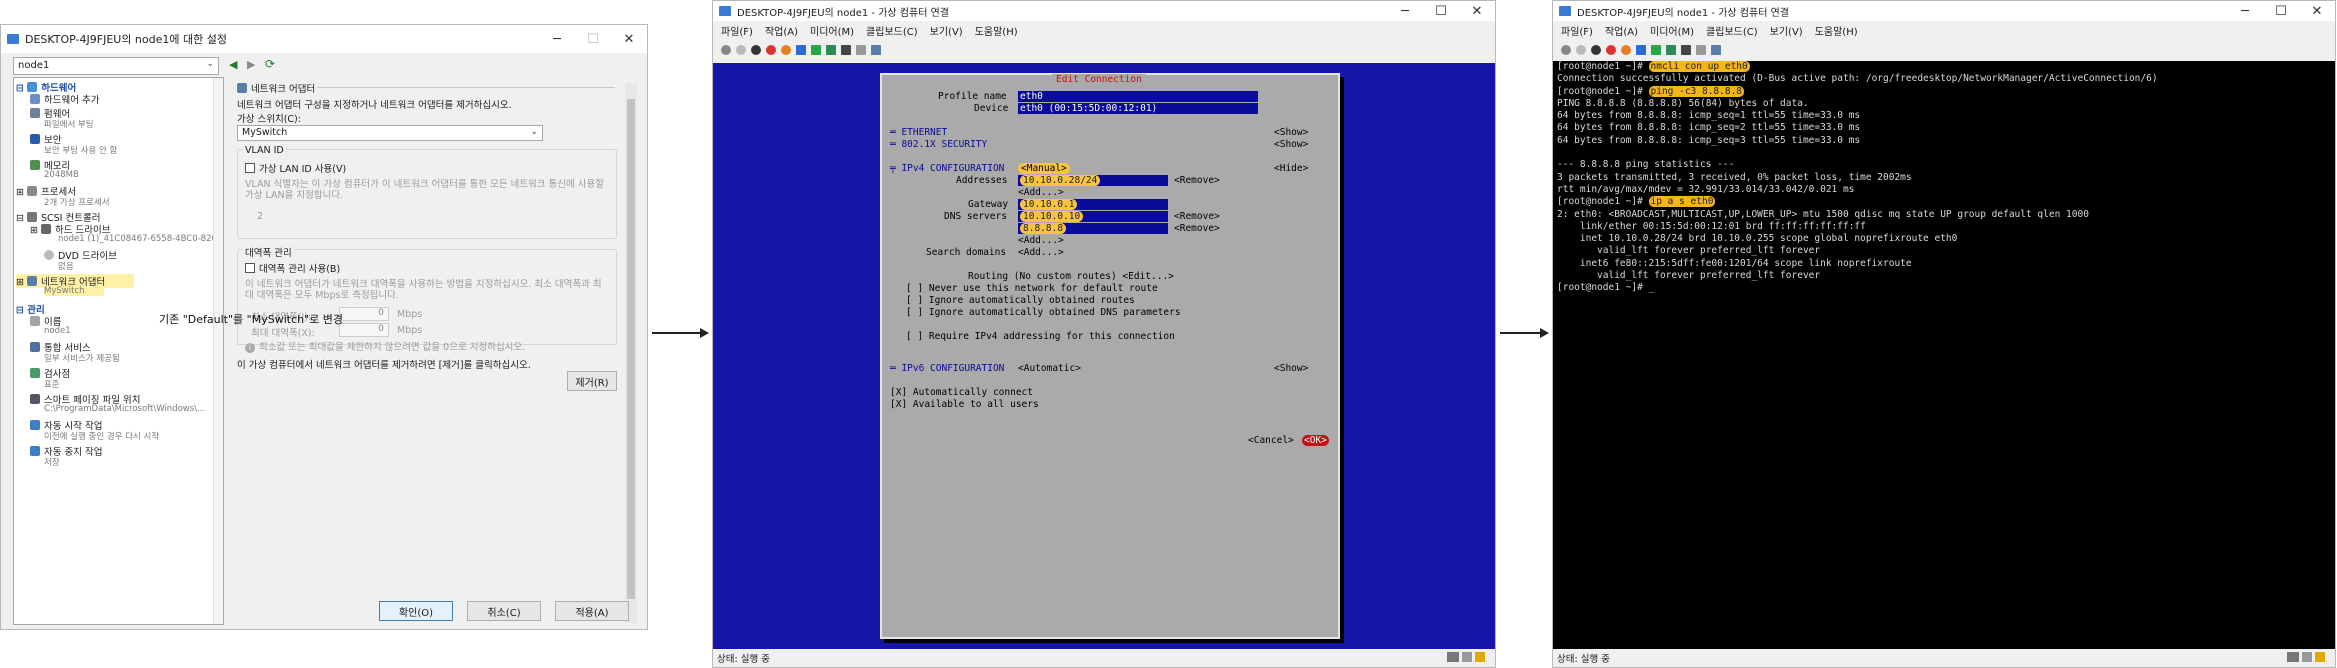  I want to click on dns-remove-2: <Remove>, so click(1197, 228).